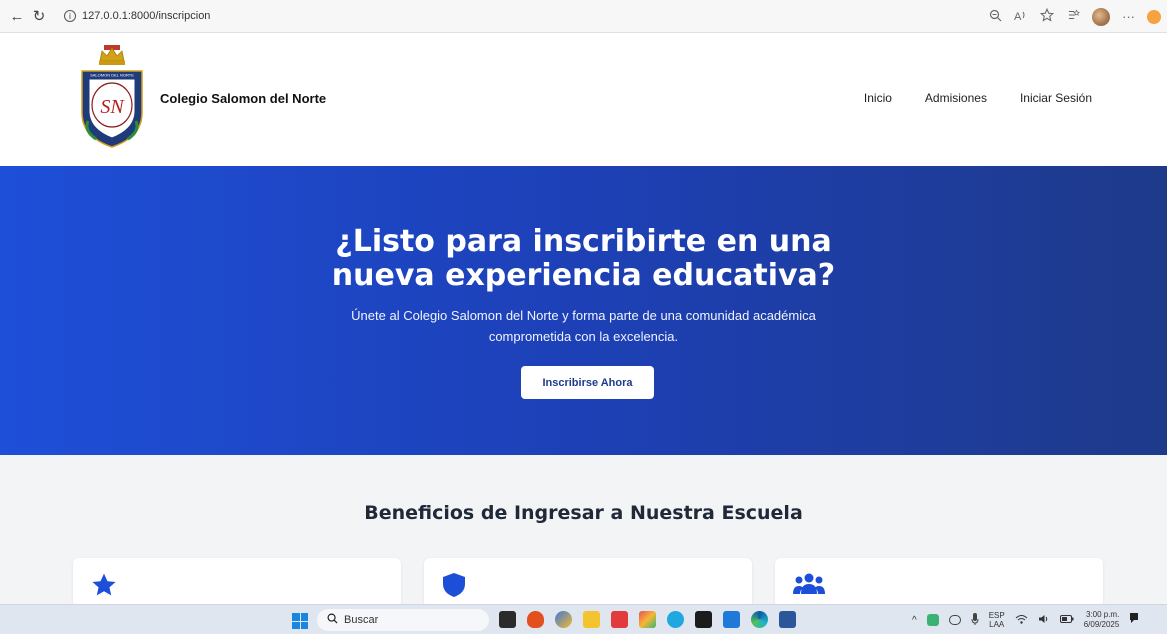 The image size is (1167, 634). What do you see at coordinates (731, 619) in the screenshot?
I see `vscode-icon` at bounding box center [731, 619].